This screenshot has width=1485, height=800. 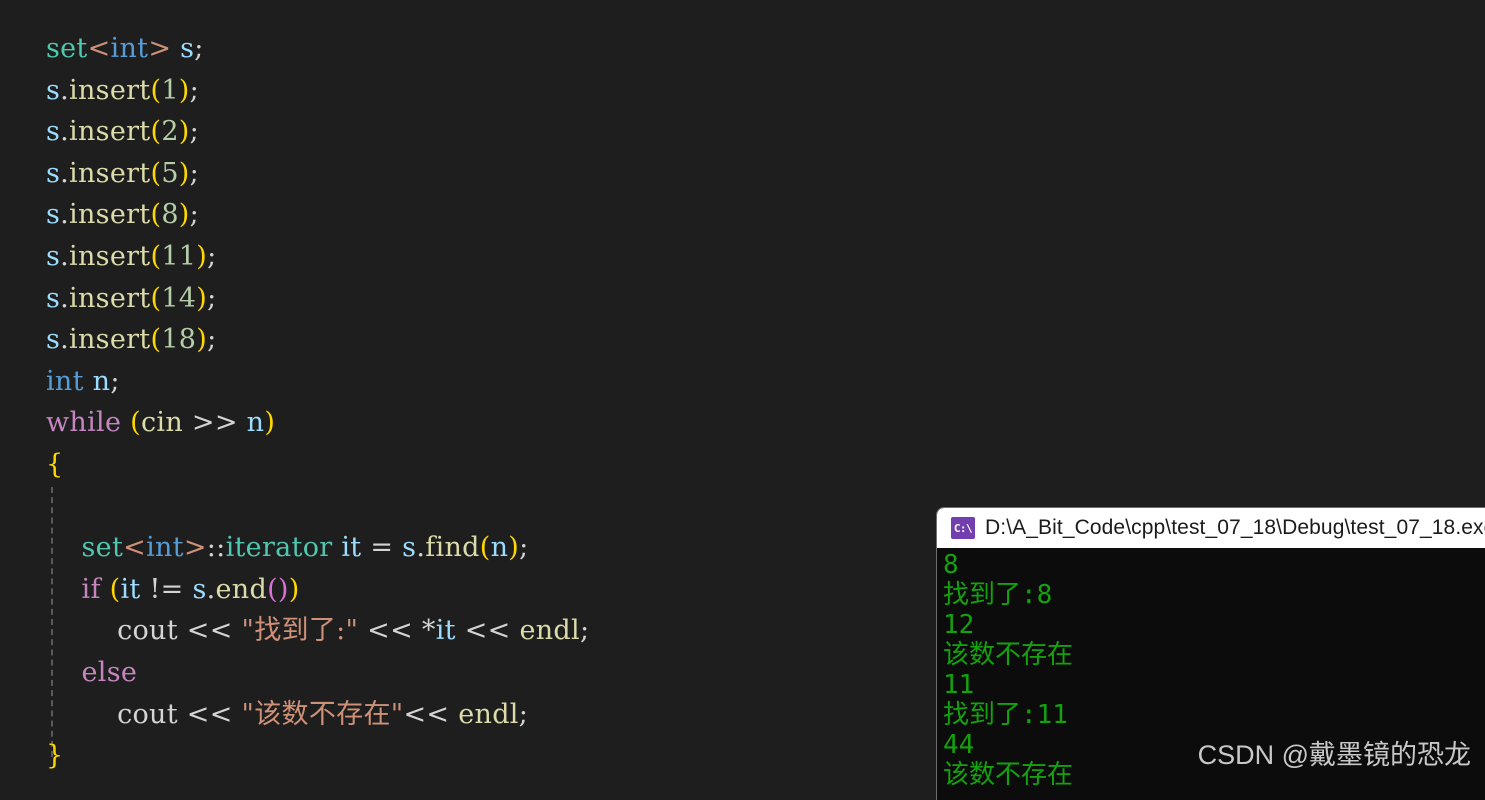 What do you see at coordinates (488, 714) in the screenshot?
I see `code-token: endl` at bounding box center [488, 714].